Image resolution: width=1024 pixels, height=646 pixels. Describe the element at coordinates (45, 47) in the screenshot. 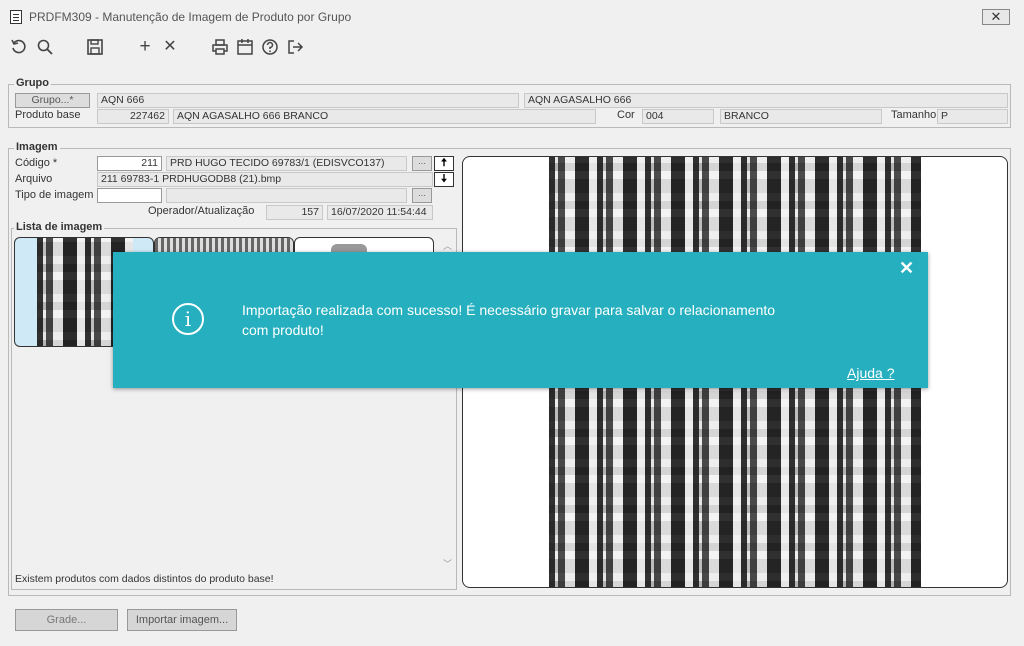

I see `search-icon` at that location.